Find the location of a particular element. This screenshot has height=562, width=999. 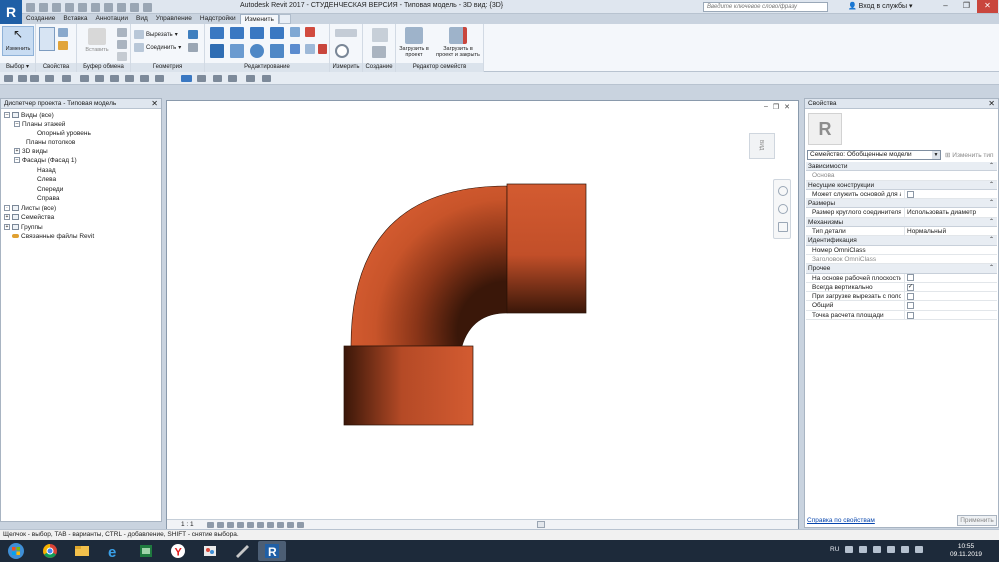

file-explorer-icon is located at coordinates (82, 551).